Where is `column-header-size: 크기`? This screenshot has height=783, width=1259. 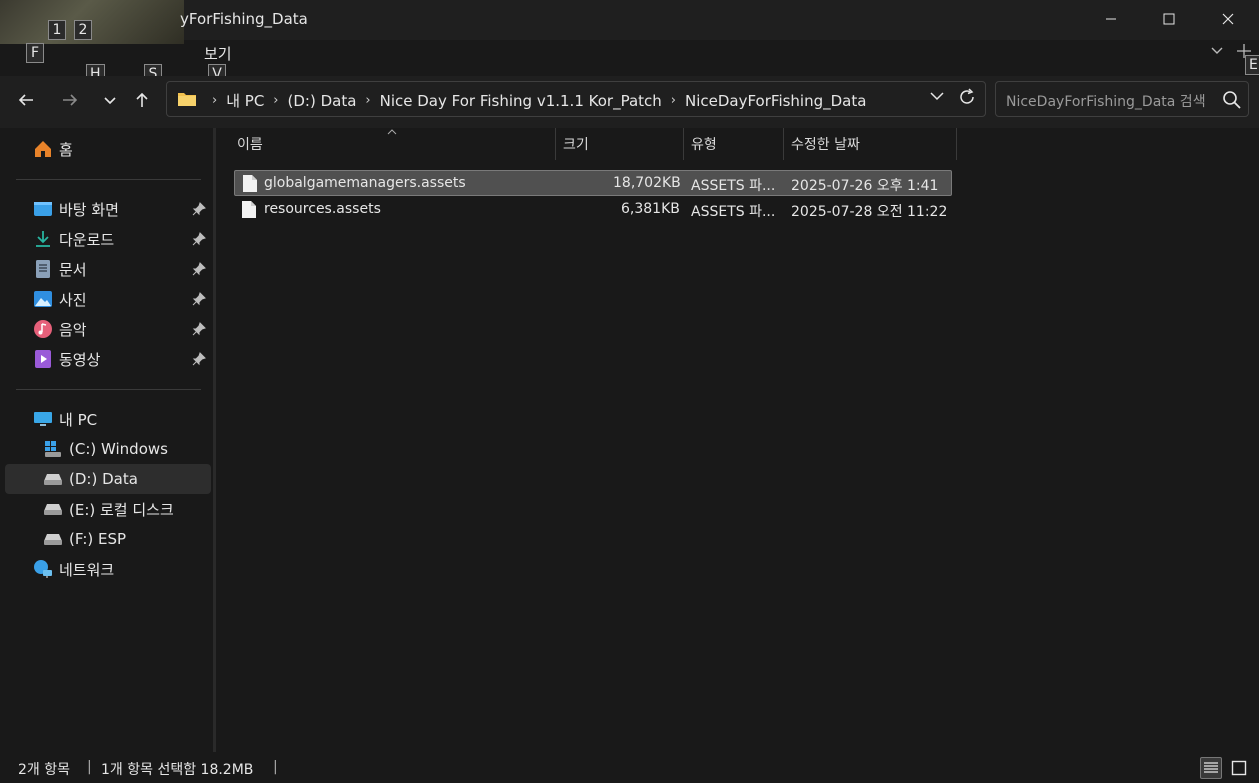
column-header-size: 크기 is located at coordinates (576, 144).